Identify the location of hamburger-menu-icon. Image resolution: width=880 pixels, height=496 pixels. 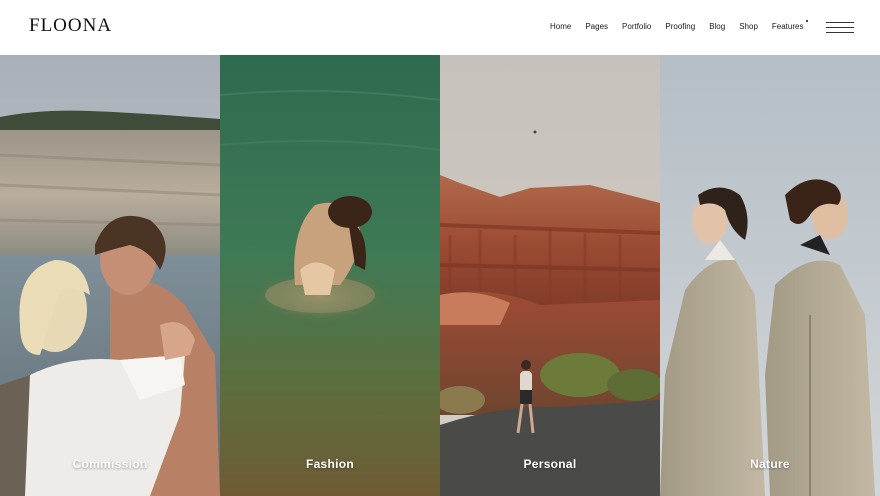
(840, 28).